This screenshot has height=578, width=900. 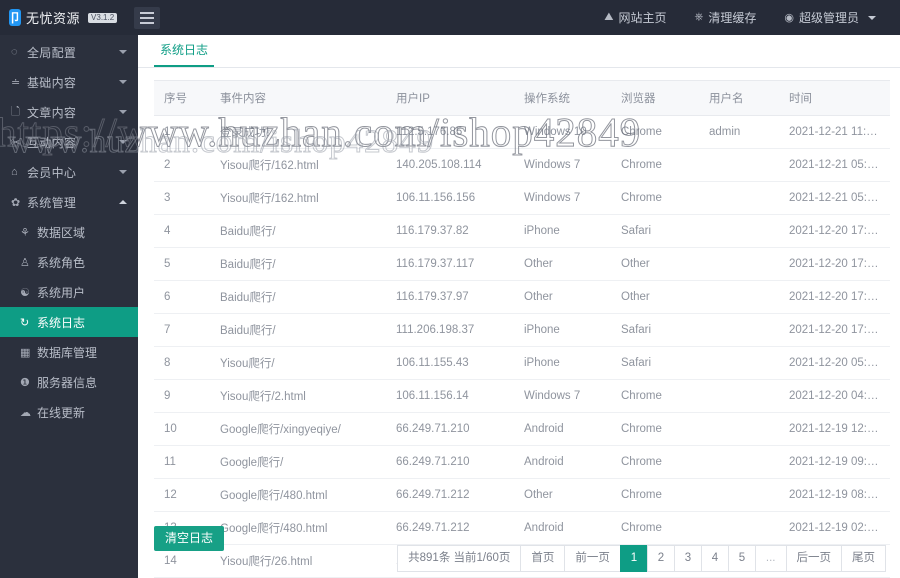 What do you see at coordinates (542, 558) in the screenshot?
I see `pagination-button-首页: 首页` at bounding box center [542, 558].